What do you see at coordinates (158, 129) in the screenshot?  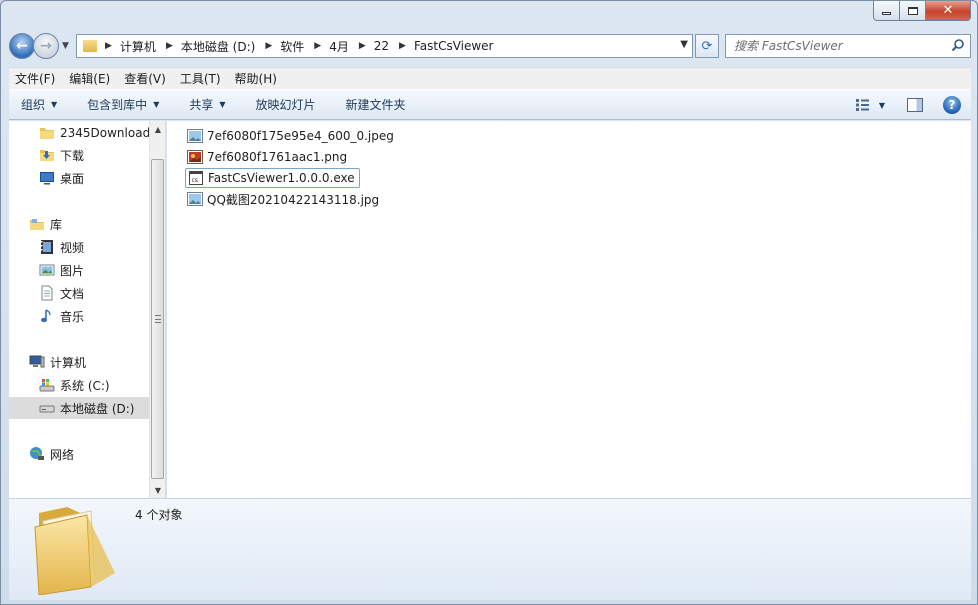 I see `scroll-up-button: ▲` at bounding box center [158, 129].